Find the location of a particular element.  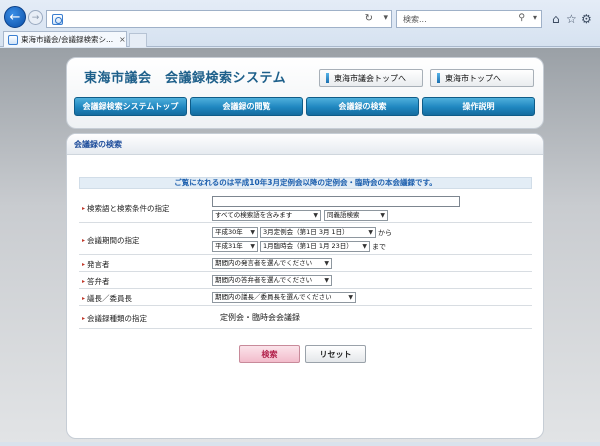

to-year-select: 平成31年 ▼ is located at coordinates (235, 246).